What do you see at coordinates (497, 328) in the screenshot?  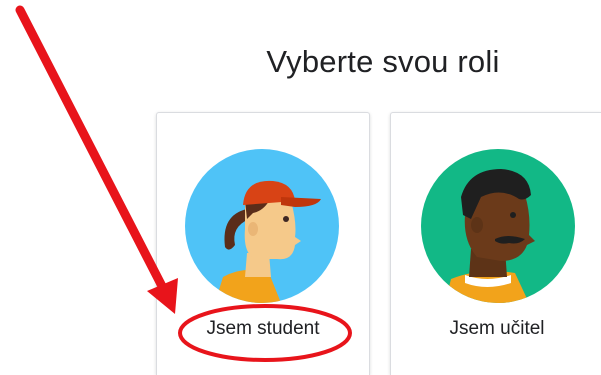 I see `role-label-teacher: Jsem učitel` at bounding box center [497, 328].